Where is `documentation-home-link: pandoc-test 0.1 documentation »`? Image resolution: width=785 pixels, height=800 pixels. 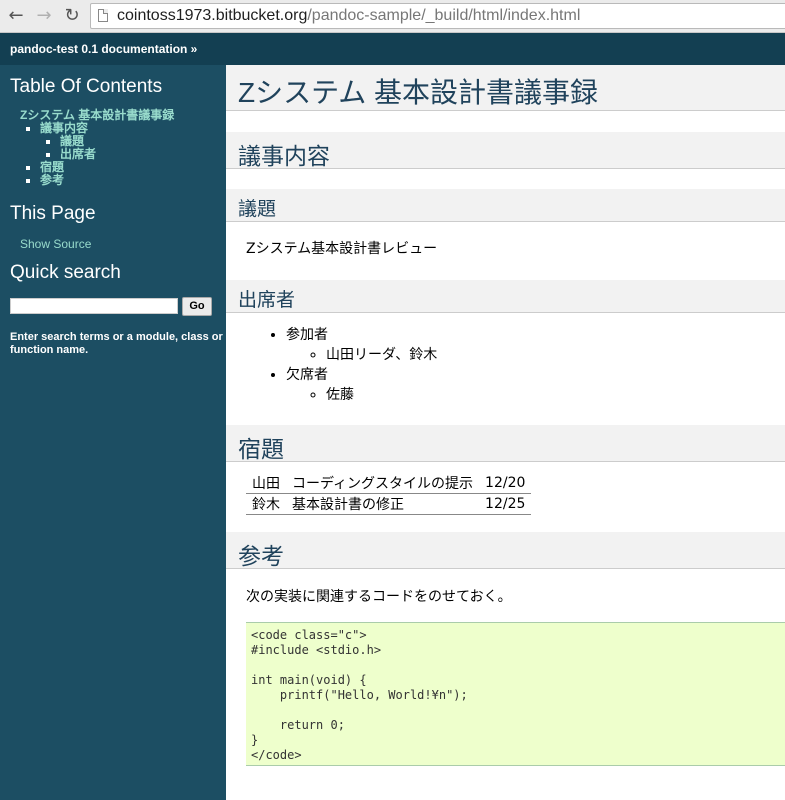 documentation-home-link: pandoc-test 0.1 documentation » is located at coordinates (103, 49).